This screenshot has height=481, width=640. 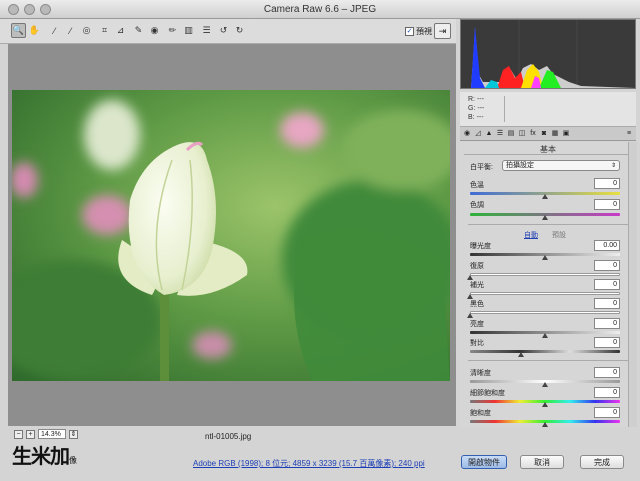 I want to click on rotate-cw-icon: ↻, so click(x=239, y=30).